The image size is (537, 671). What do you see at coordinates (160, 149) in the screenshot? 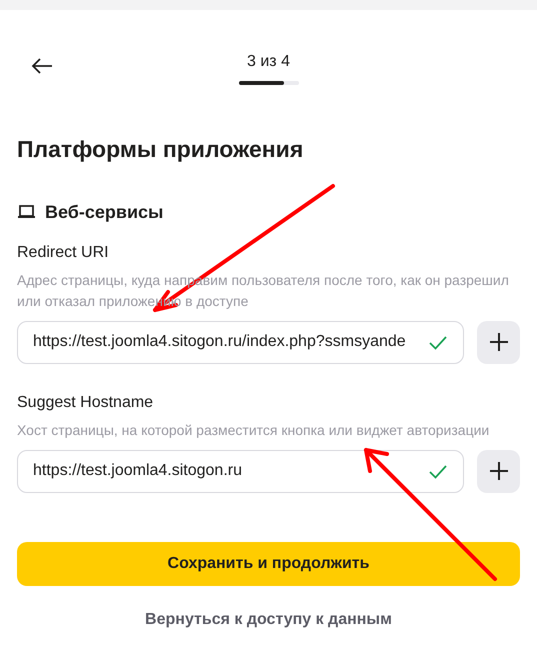
I see `page-title: Платформы приложения` at bounding box center [160, 149].